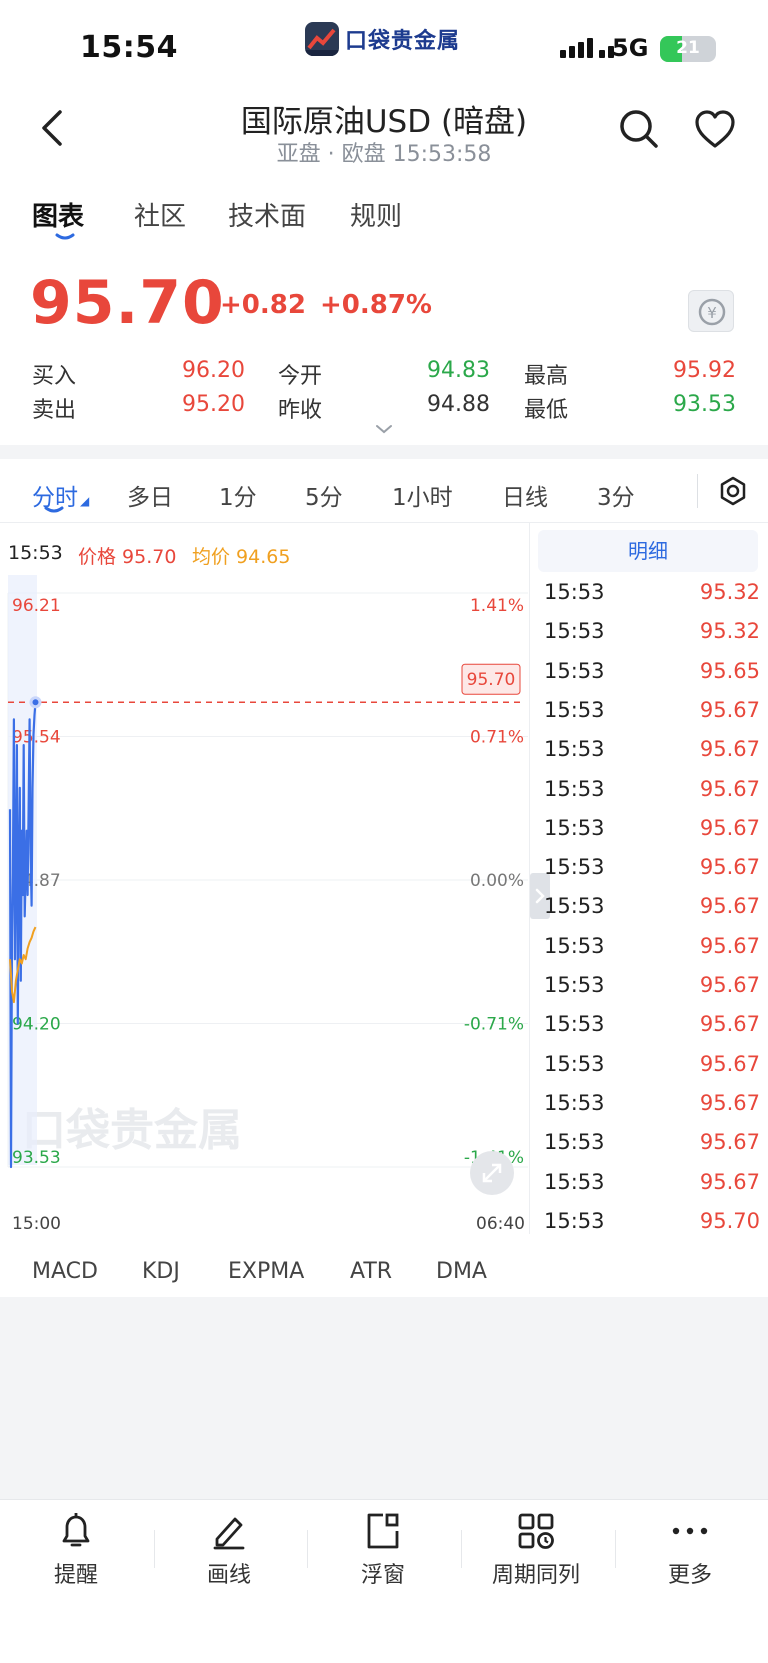  What do you see at coordinates (36, 1025) in the screenshot?
I see `y-tick-left: 94.20` at bounding box center [36, 1025].